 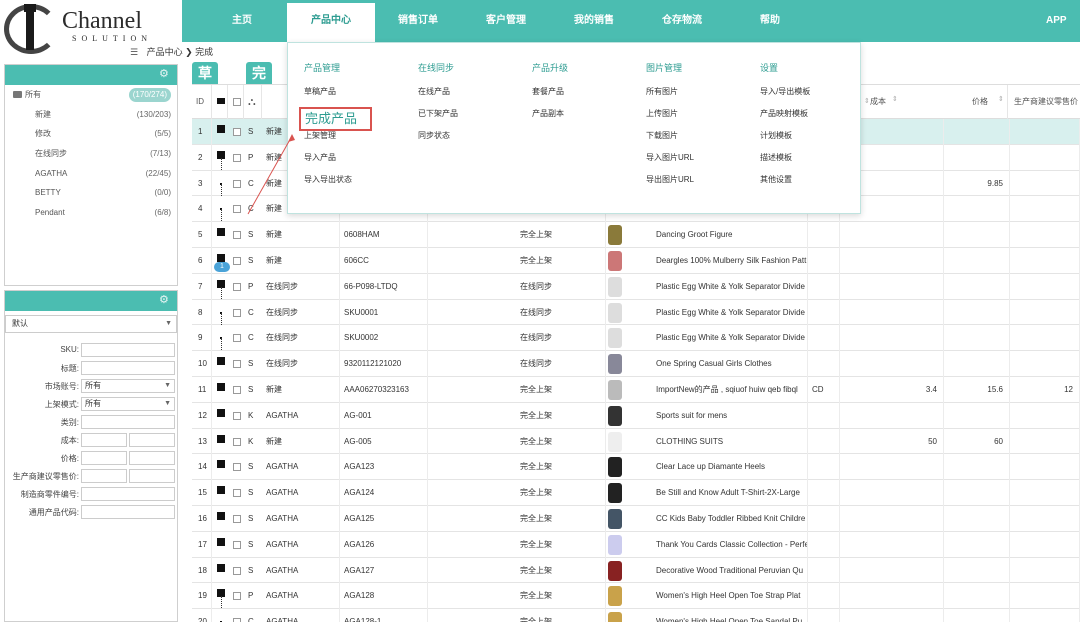 What do you see at coordinates (636, 235) in the screenshot?
I see `table-row: S 5 新建 0608HAM 完全上架 Dancing Groot Figure` at bounding box center [636, 235].